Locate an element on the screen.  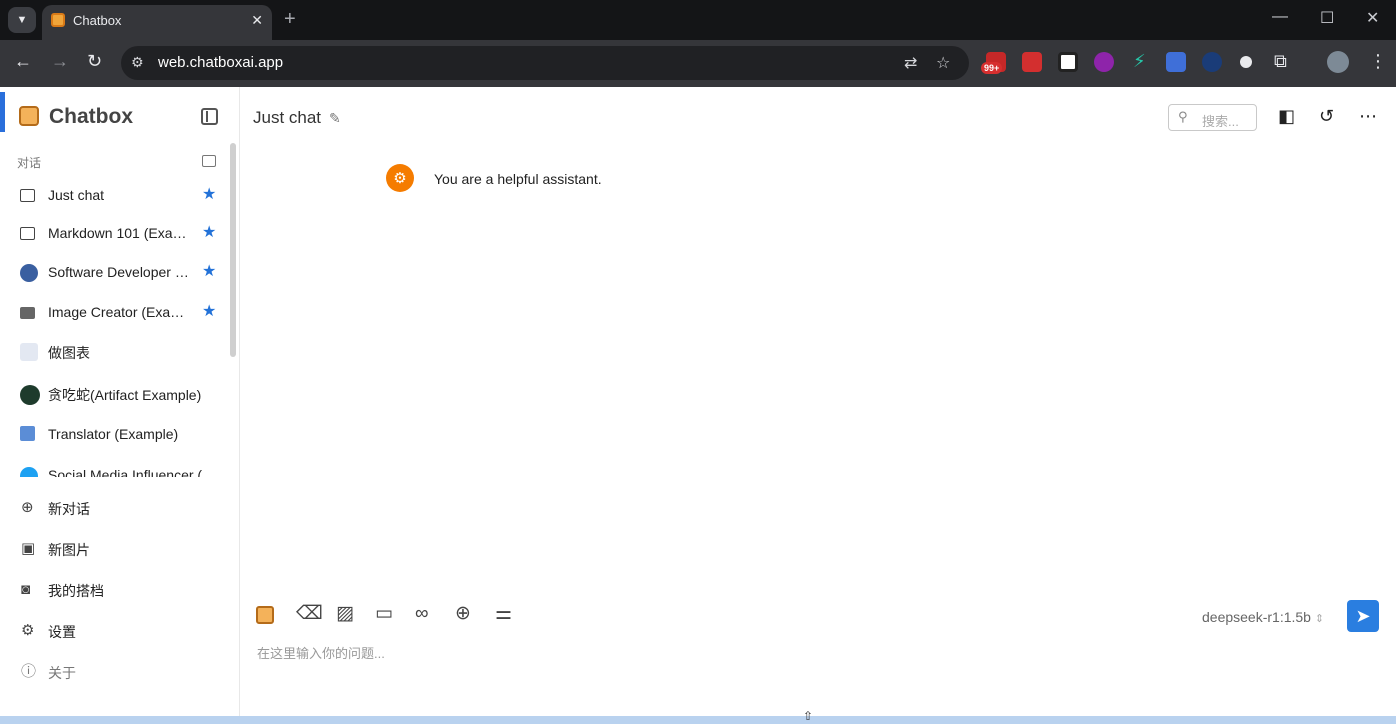
new-tab-button: + is located at coordinates (290, 19).